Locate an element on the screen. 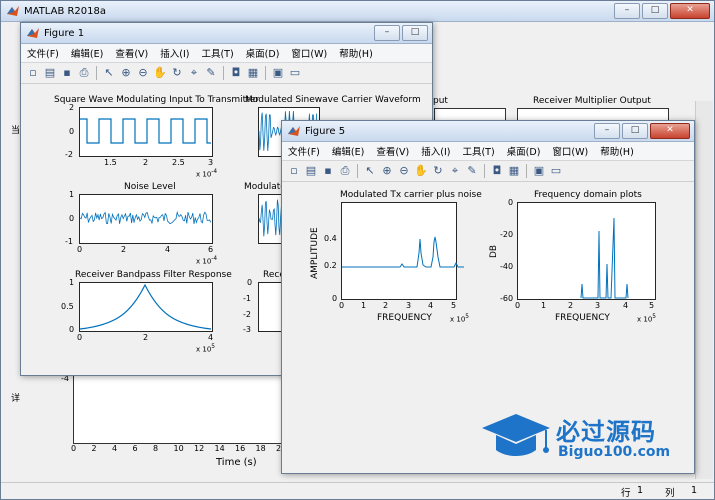 This screenshot has height=500, width=715. matlab-logo-icon is located at coordinates (13, 11).